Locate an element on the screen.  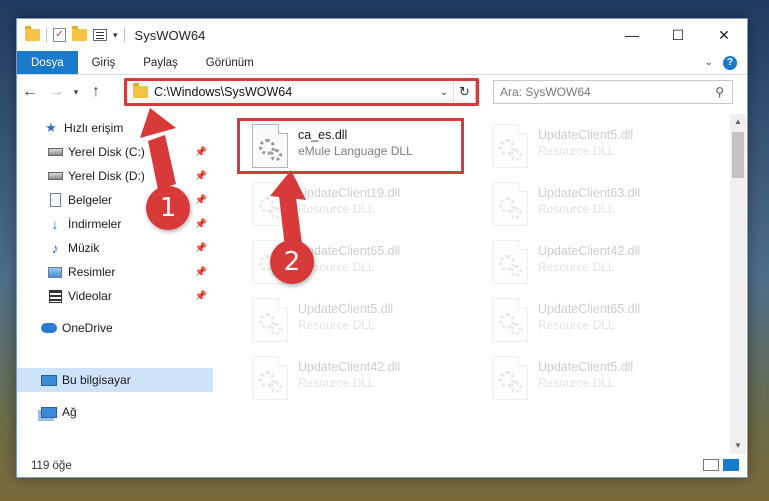
video-icon is located at coordinates (55, 296).